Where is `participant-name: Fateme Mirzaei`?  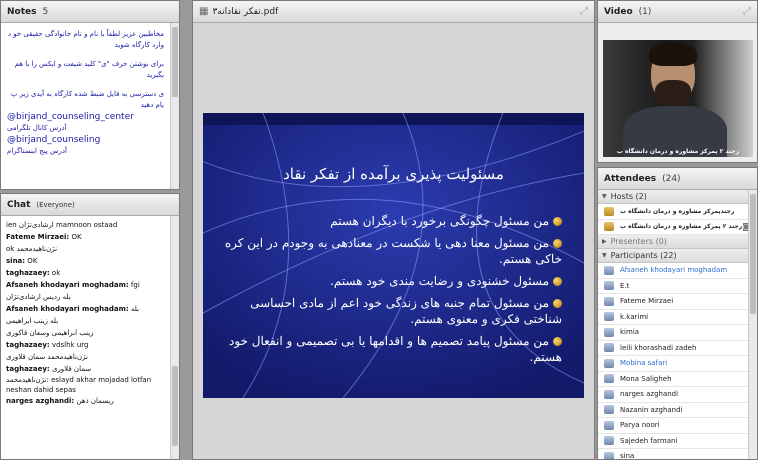
participant-name: Fateme Mirzaei is located at coordinates (647, 301).